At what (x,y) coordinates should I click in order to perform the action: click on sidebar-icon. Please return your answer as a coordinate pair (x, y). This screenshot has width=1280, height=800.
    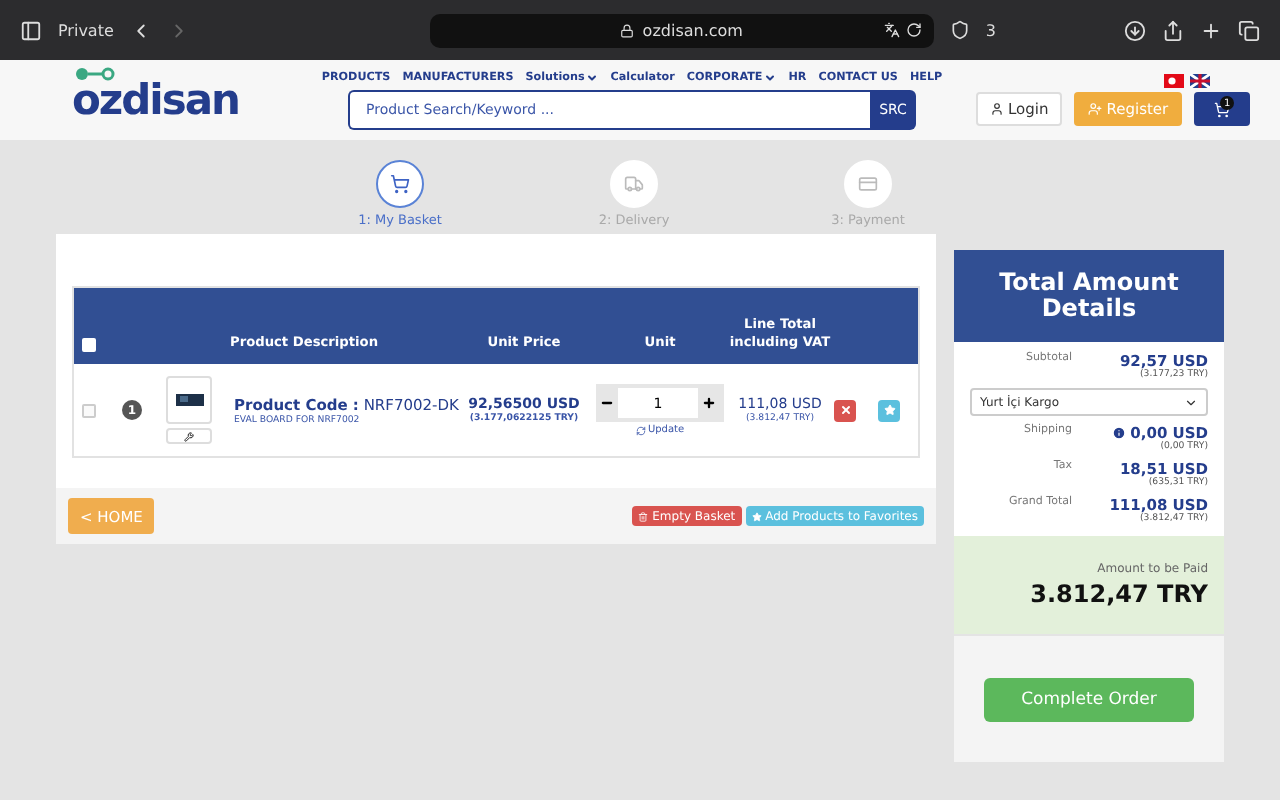
    Looking at the image, I should click on (31, 30).